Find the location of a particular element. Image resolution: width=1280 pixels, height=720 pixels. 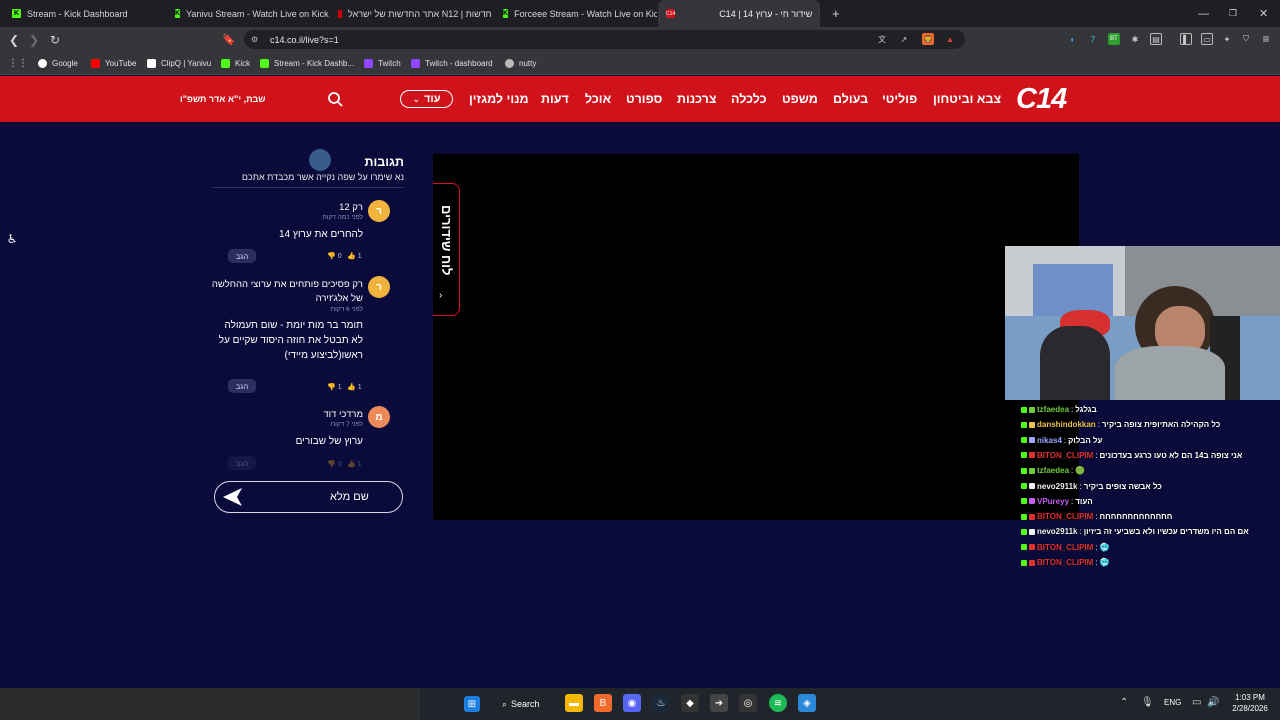

nav-item: כלכלה is located at coordinates (749, 99).